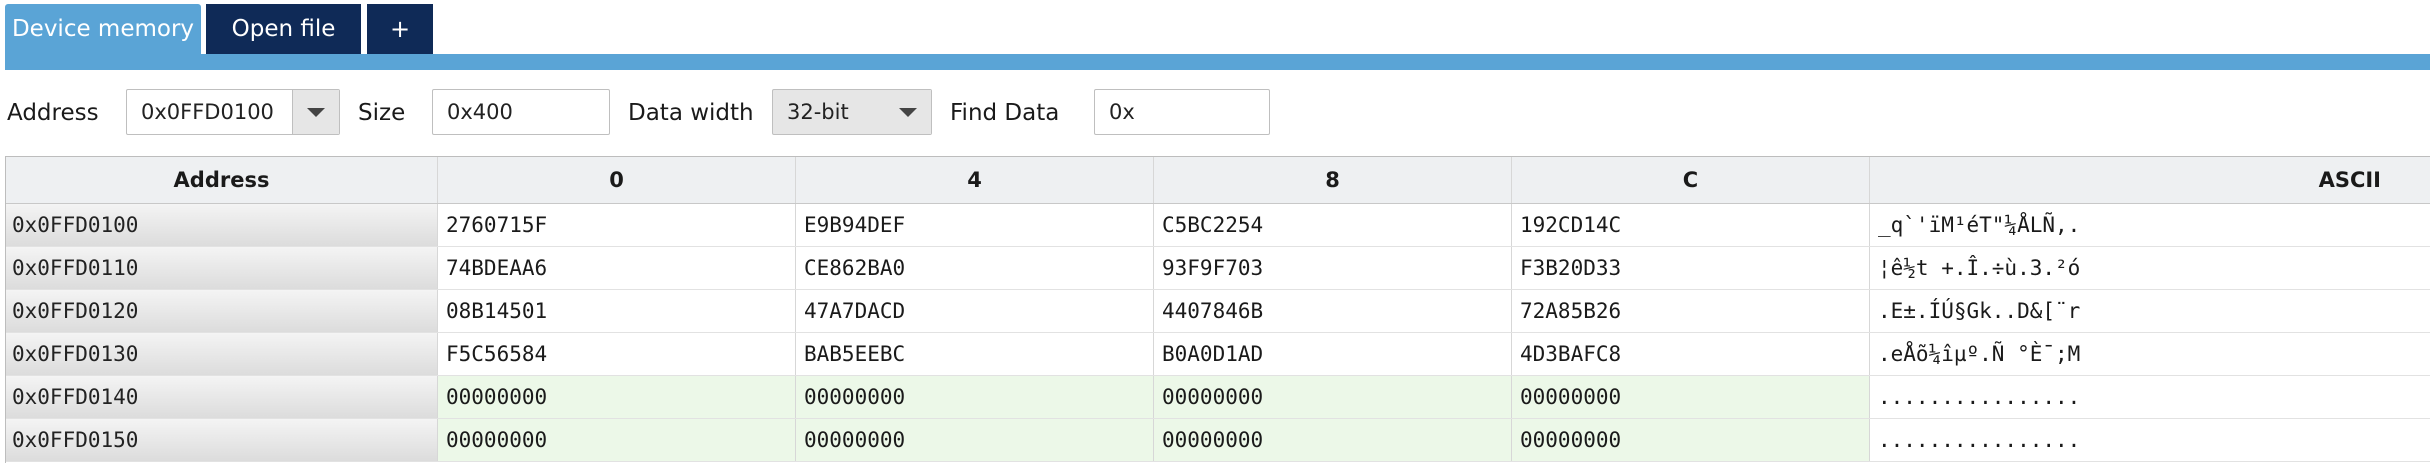  Describe the element at coordinates (1333, 268) in the screenshot. I see `data-cell: 93F9F703` at that location.